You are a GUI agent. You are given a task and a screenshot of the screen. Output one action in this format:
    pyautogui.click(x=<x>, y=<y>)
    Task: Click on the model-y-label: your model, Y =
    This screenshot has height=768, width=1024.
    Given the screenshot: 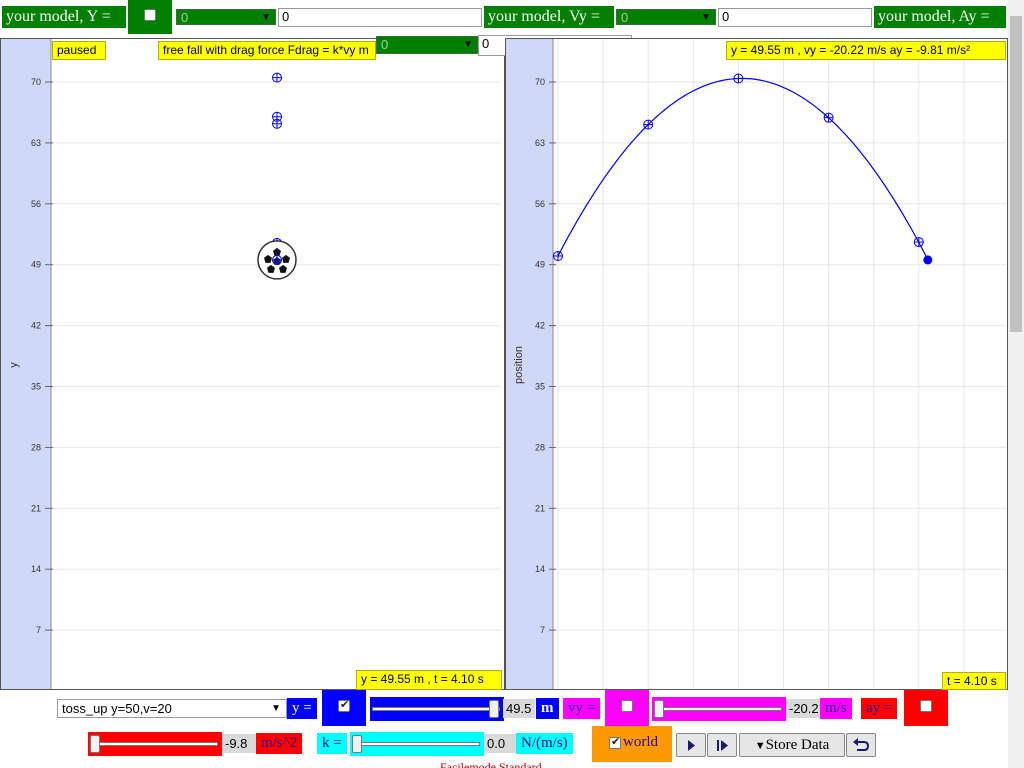 What is the action you would take?
    pyautogui.click(x=64, y=17)
    